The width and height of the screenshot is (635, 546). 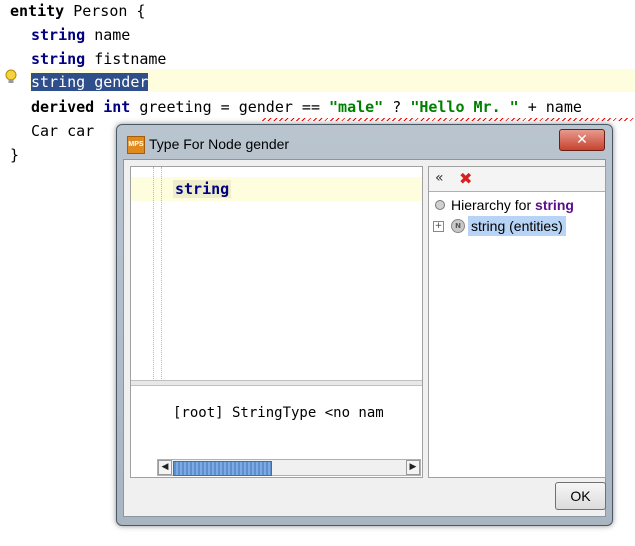 I want to click on selected-code: string gender, so click(x=90, y=82).